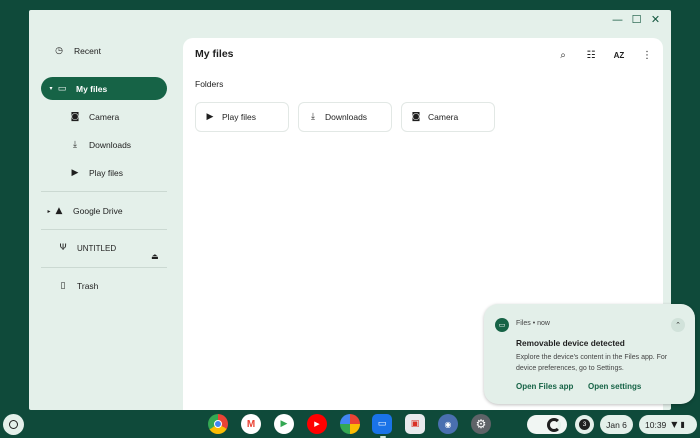 This screenshot has width=700, height=438. I want to click on folder-camera: ◙ Camera, so click(448, 117).